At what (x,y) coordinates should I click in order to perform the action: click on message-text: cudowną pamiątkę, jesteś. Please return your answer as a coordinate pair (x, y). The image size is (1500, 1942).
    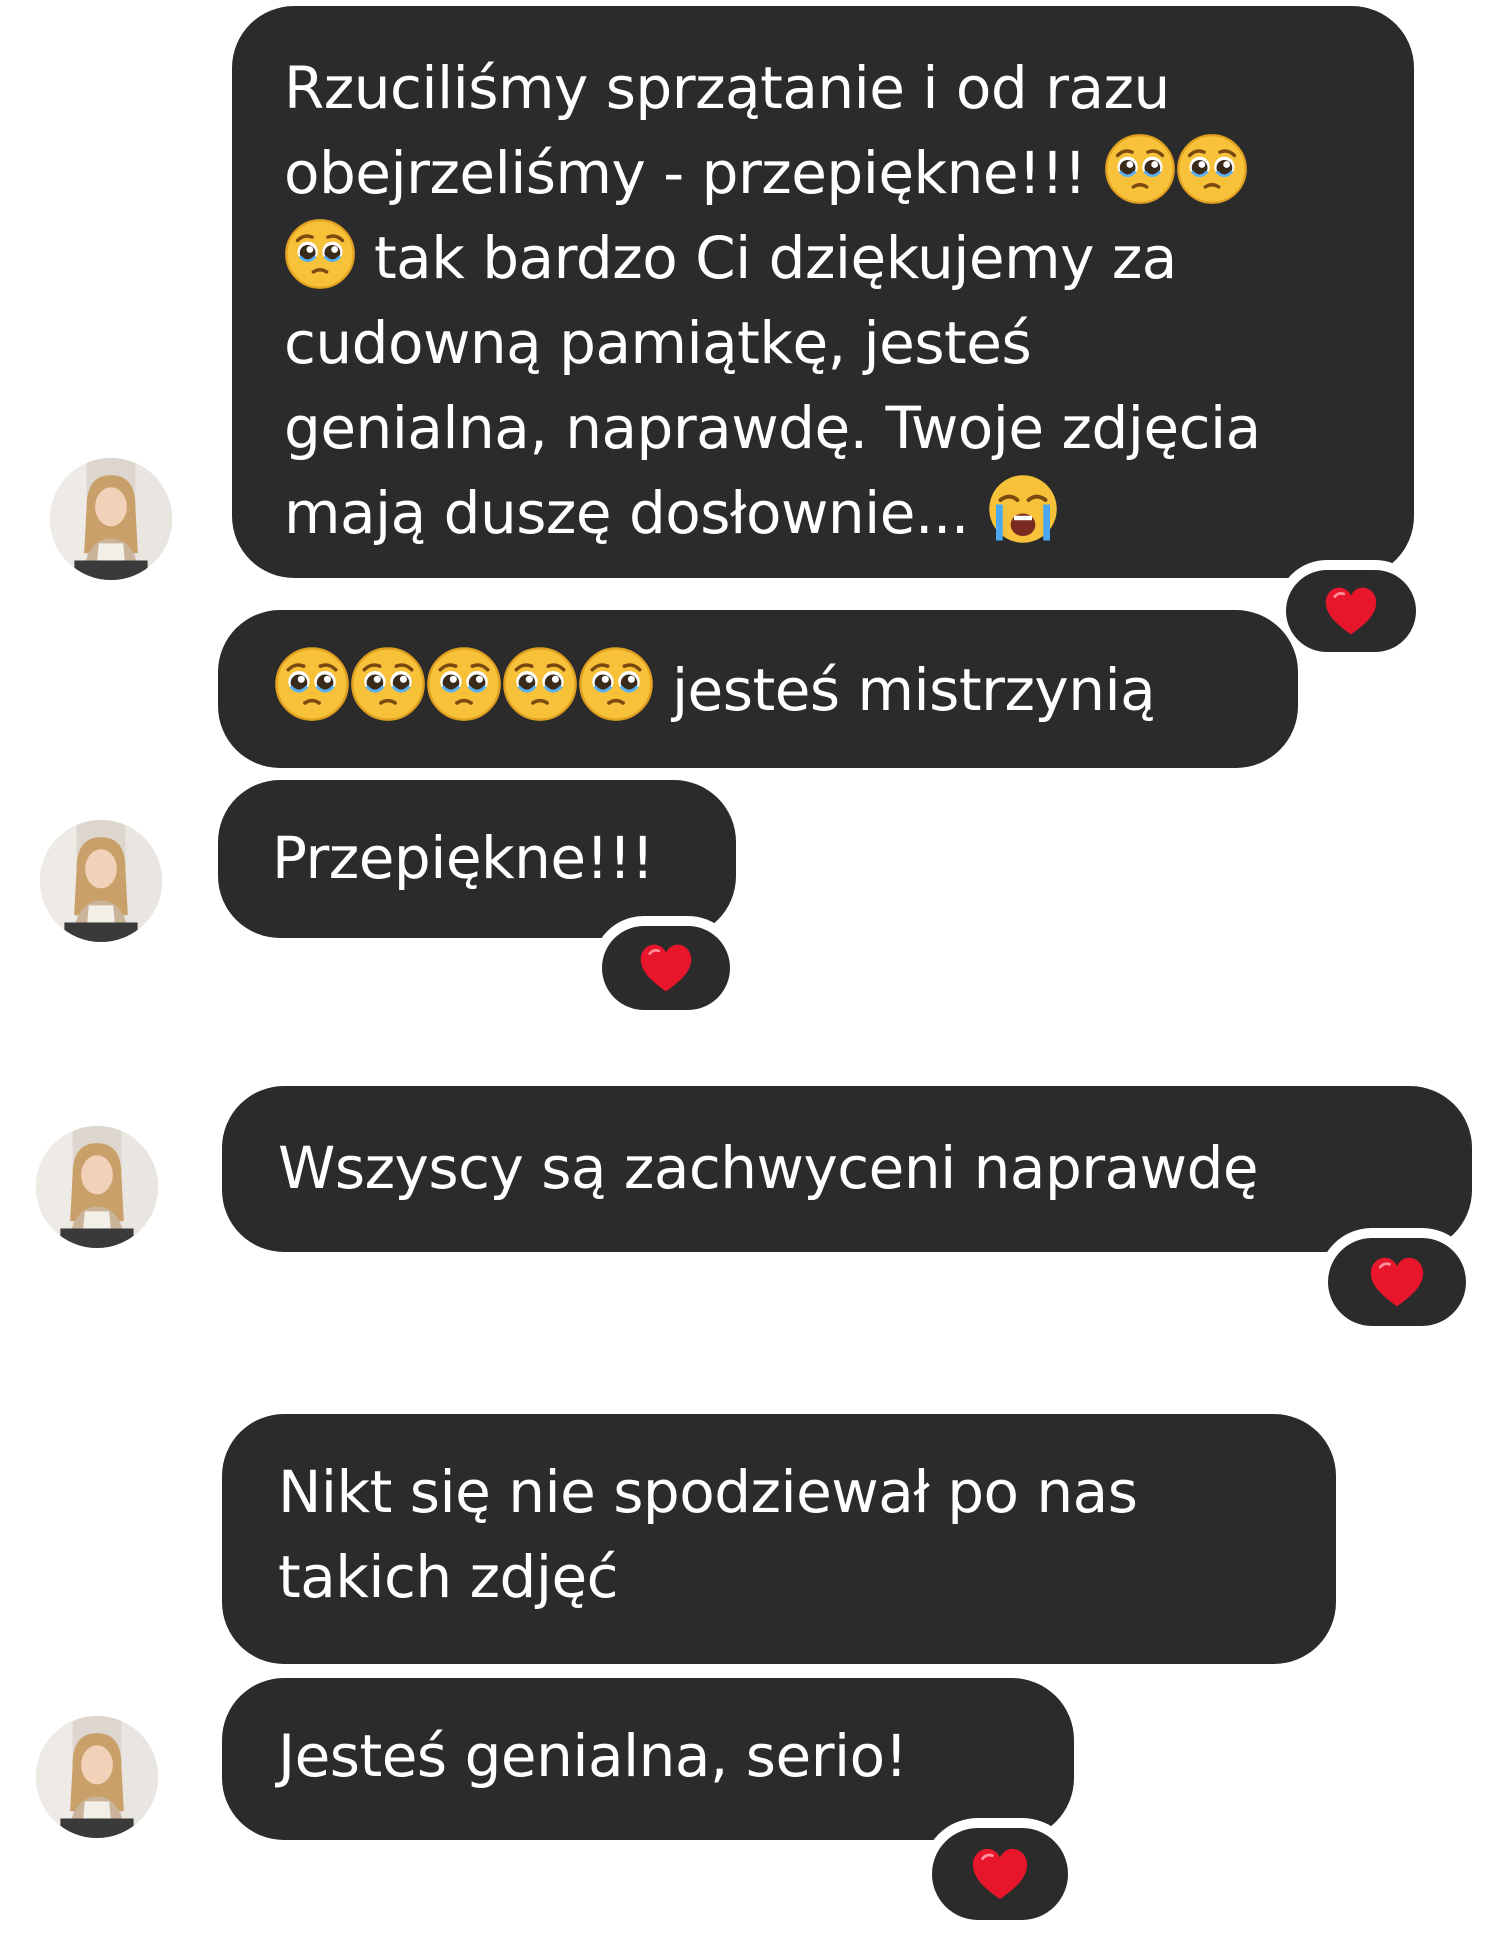
    Looking at the image, I should click on (658, 343).